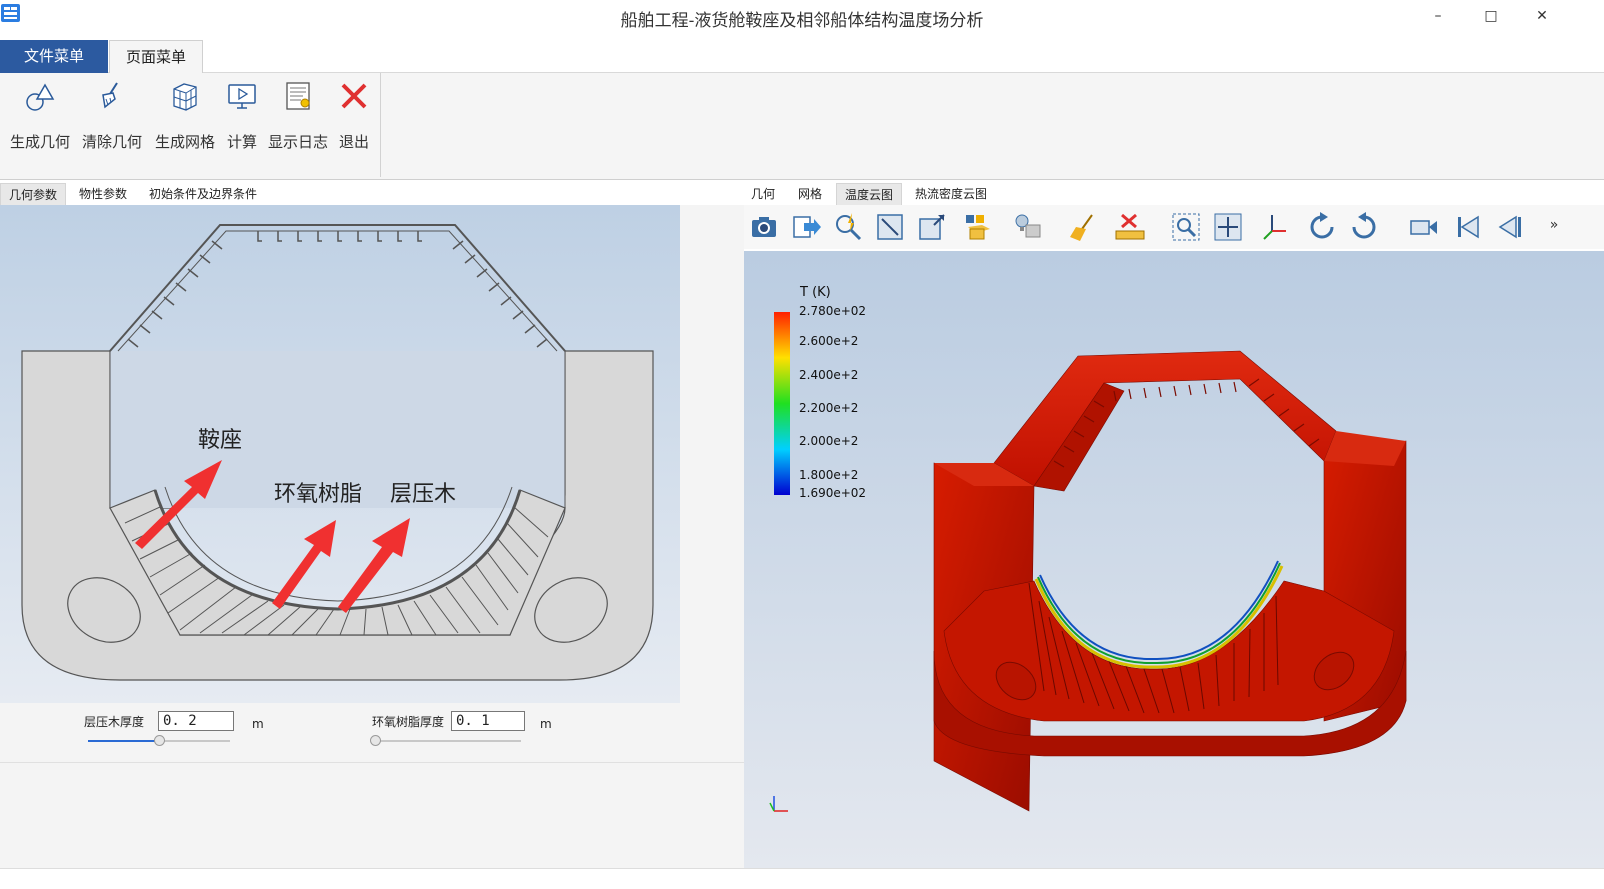 Image resolution: width=1604 pixels, height=889 pixels. What do you see at coordinates (978, 227) in the screenshot?
I see `color-by-icon` at bounding box center [978, 227].